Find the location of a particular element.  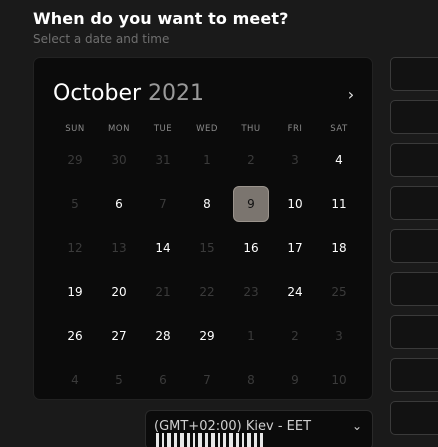

day-cell: 27 is located at coordinates (119, 336).